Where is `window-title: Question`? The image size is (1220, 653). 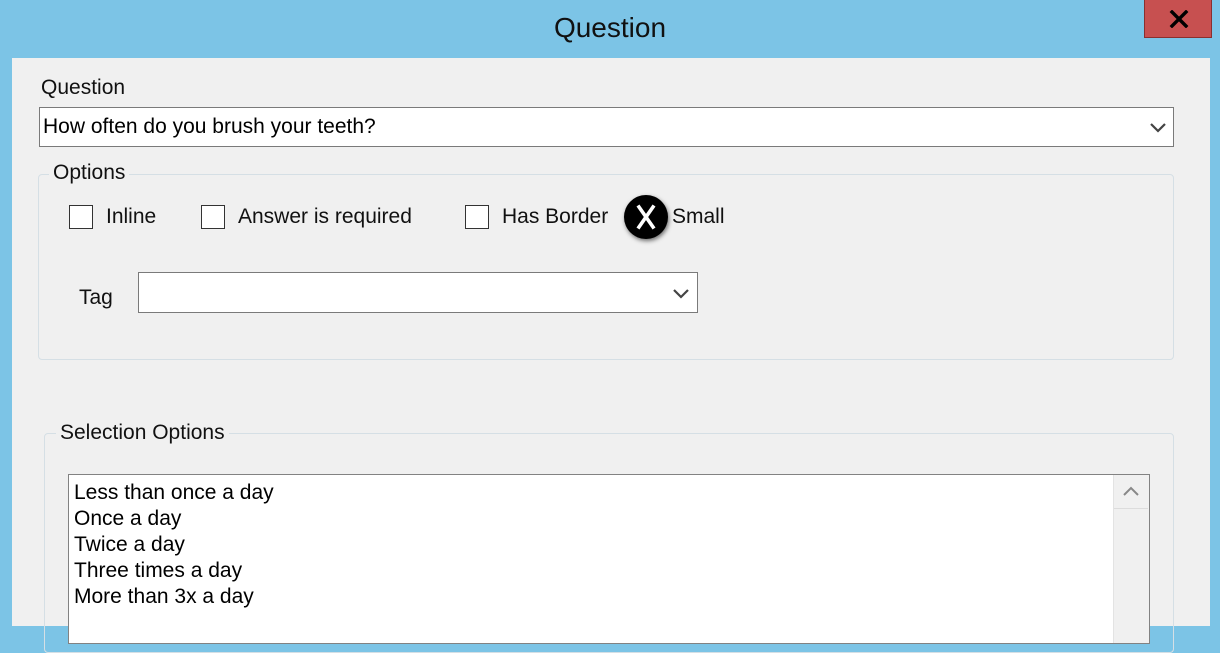 window-title: Question is located at coordinates (610, 27).